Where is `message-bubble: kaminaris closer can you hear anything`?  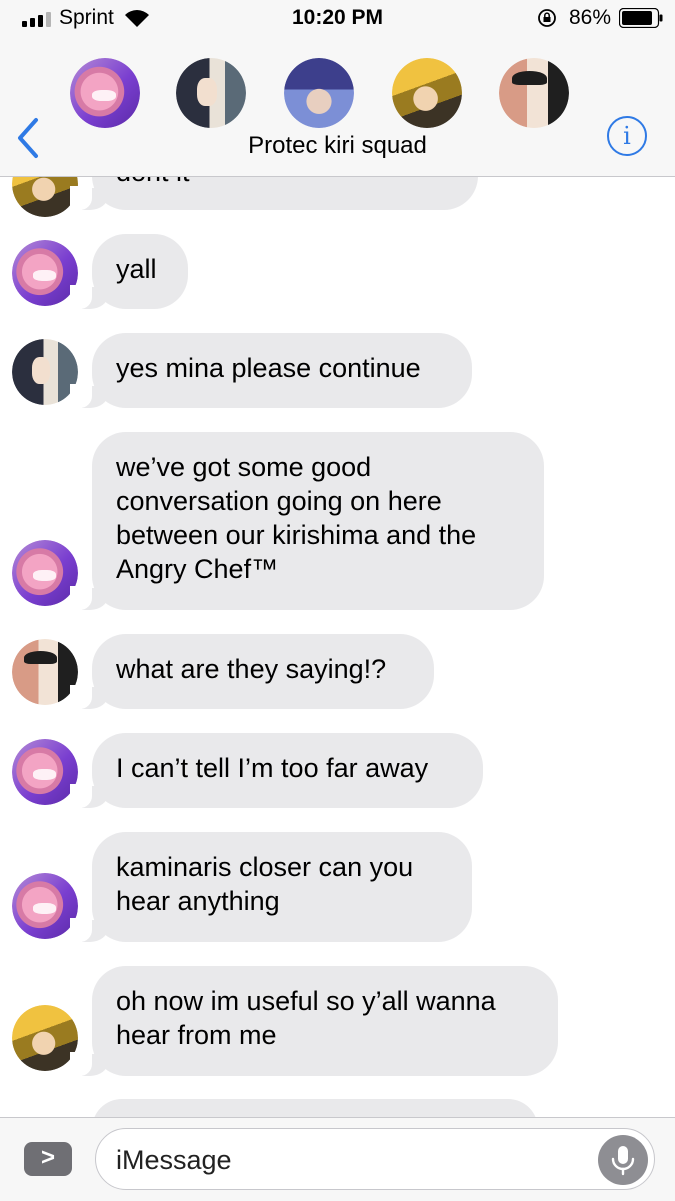 message-bubble: kaminaris closer can you hear anything is located at coordinates (271, 887).